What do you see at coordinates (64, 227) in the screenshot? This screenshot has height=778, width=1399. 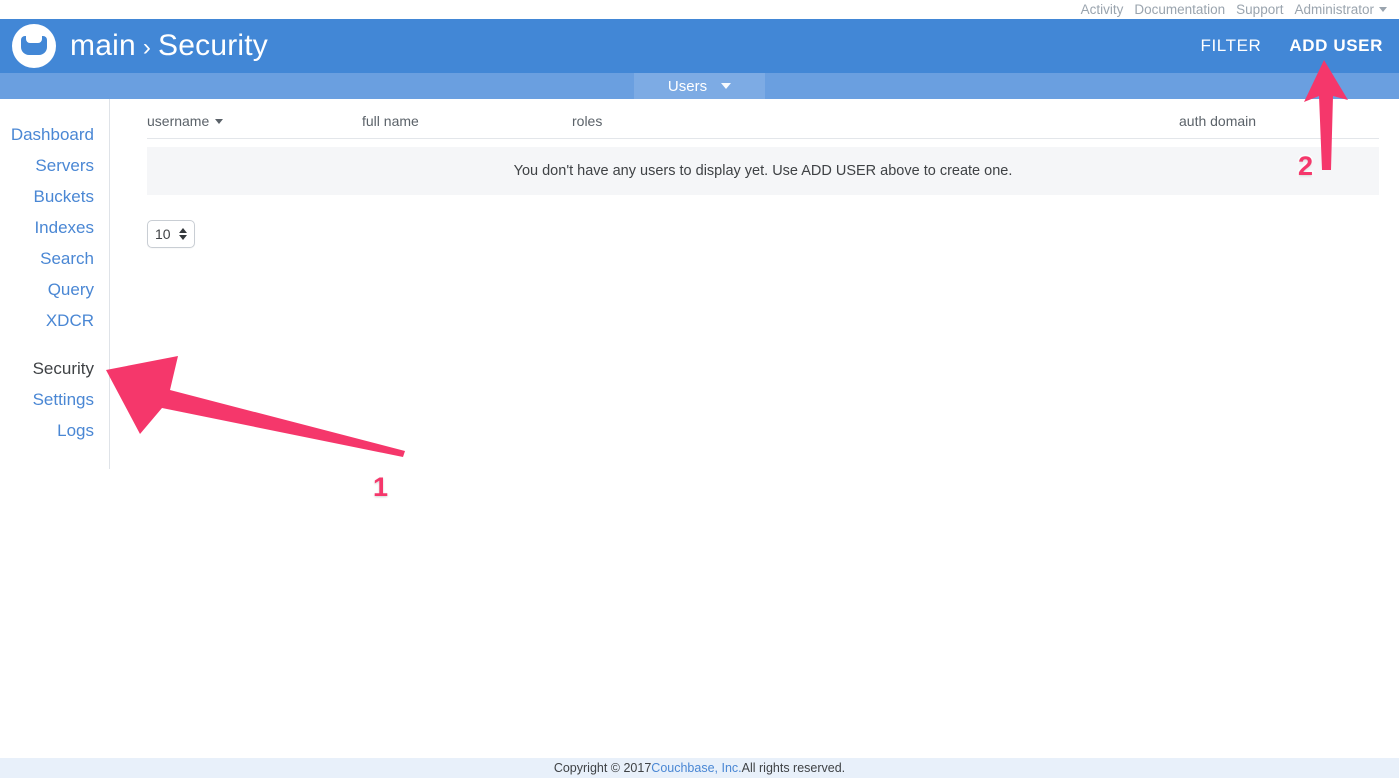 I see `sidebar-item-indexes: Indexes` at bounding box center [64, 227].